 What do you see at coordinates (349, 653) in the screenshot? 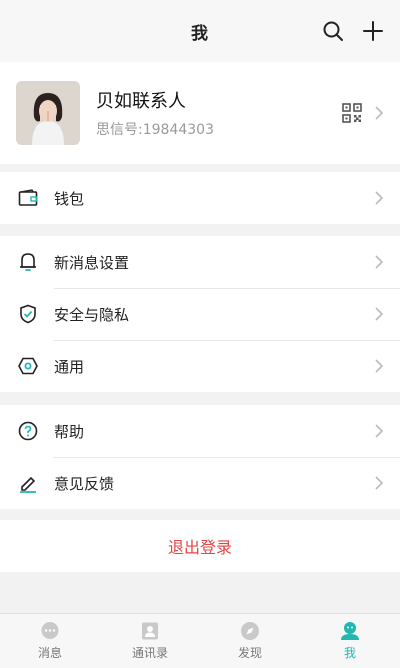
I see `tab-label: 我` at bounding box center [349, 653].